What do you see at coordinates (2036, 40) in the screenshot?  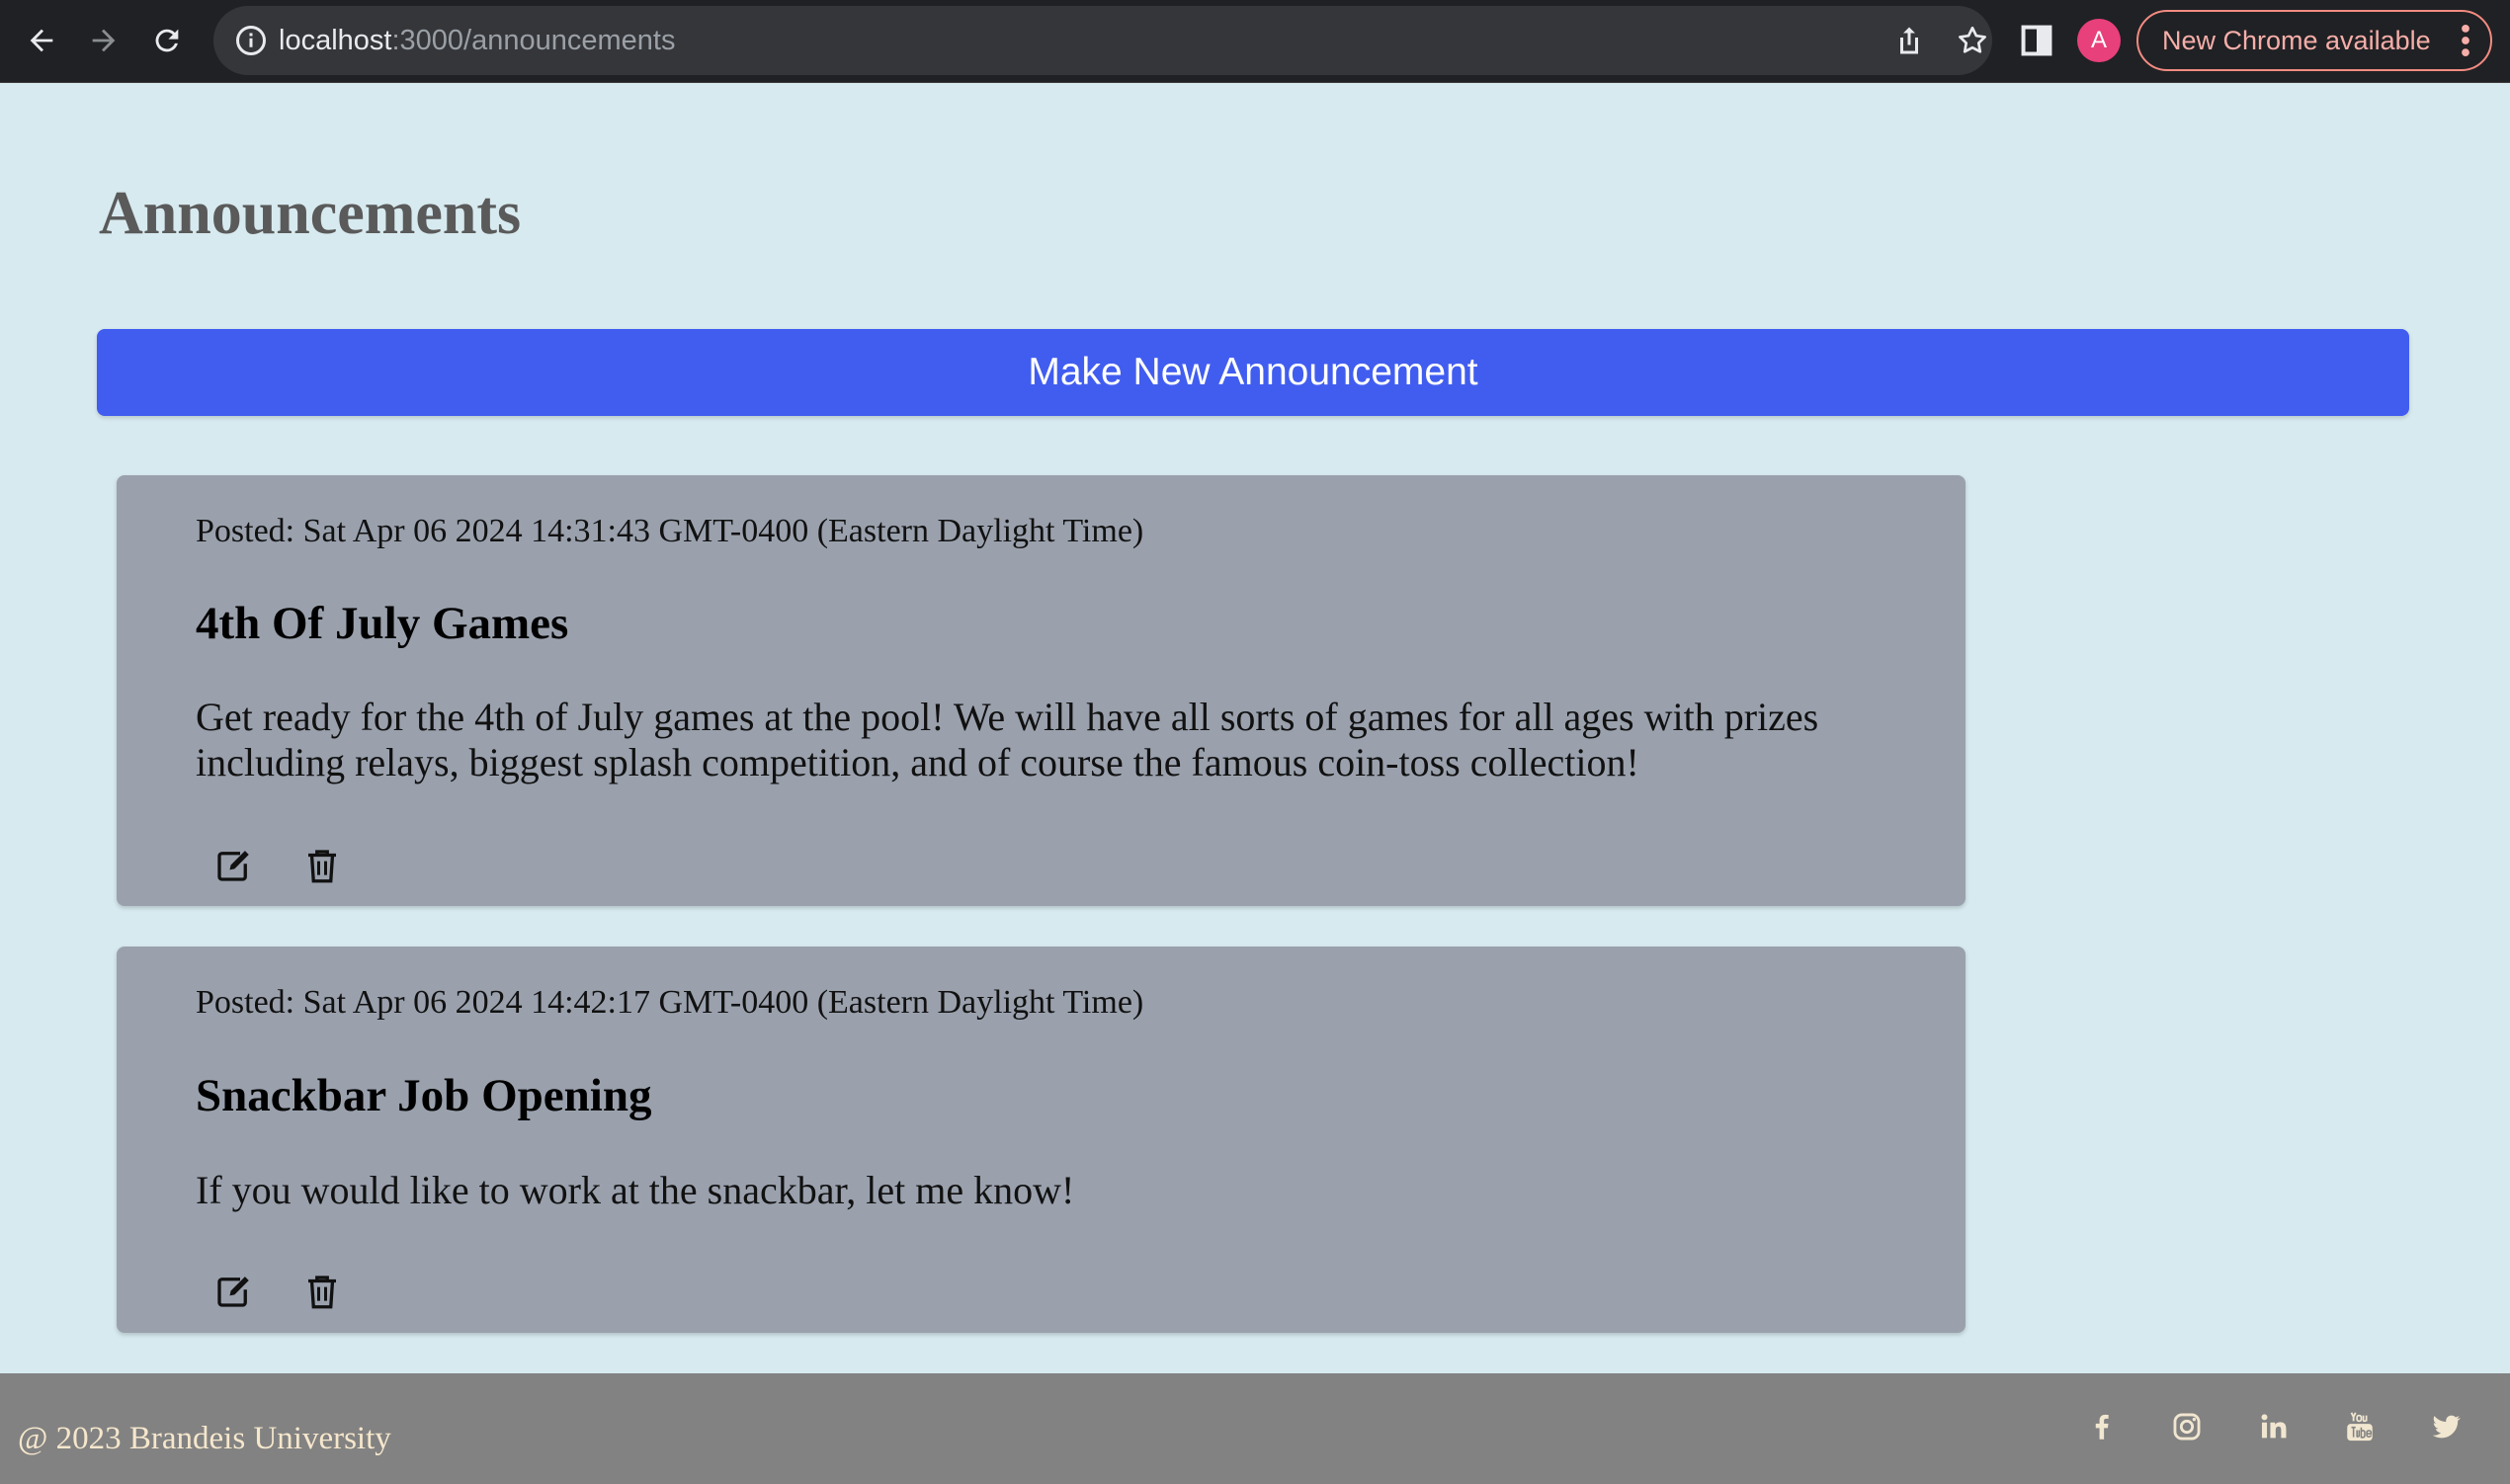 I see `side-panel-icon` at bounding box center [2036, 40].